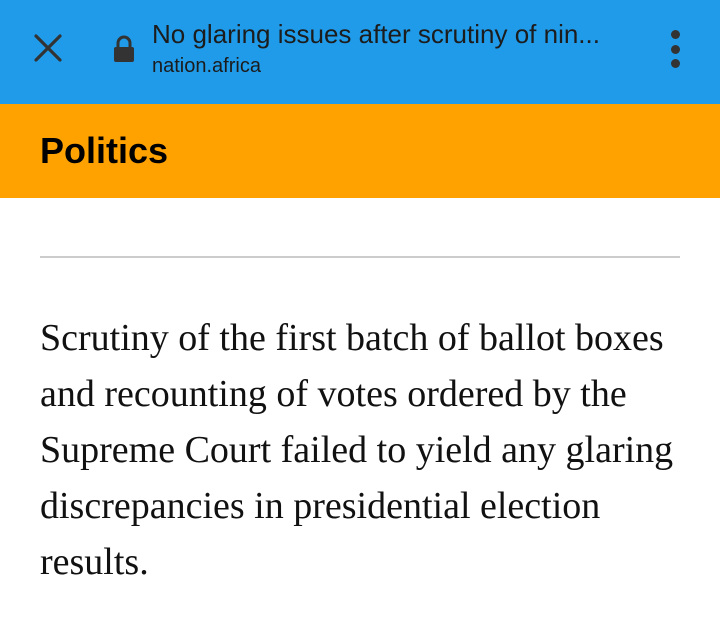  I want to click on more-vert-icon, so click(675, 34).